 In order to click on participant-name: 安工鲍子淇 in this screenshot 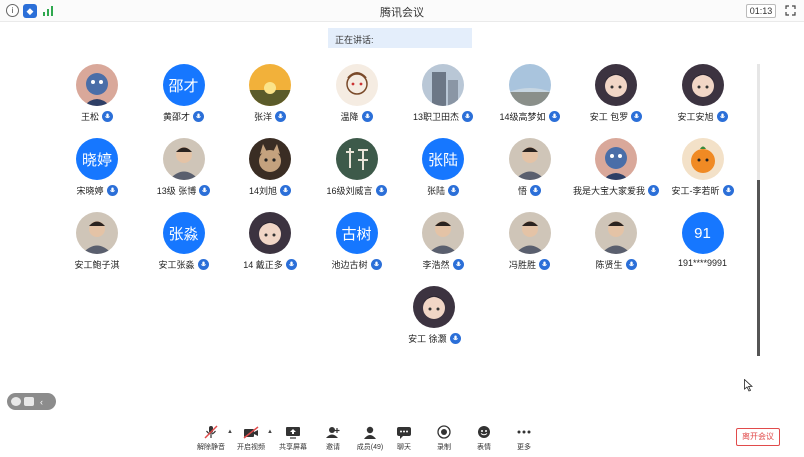, I will do `click(97, 265)`.